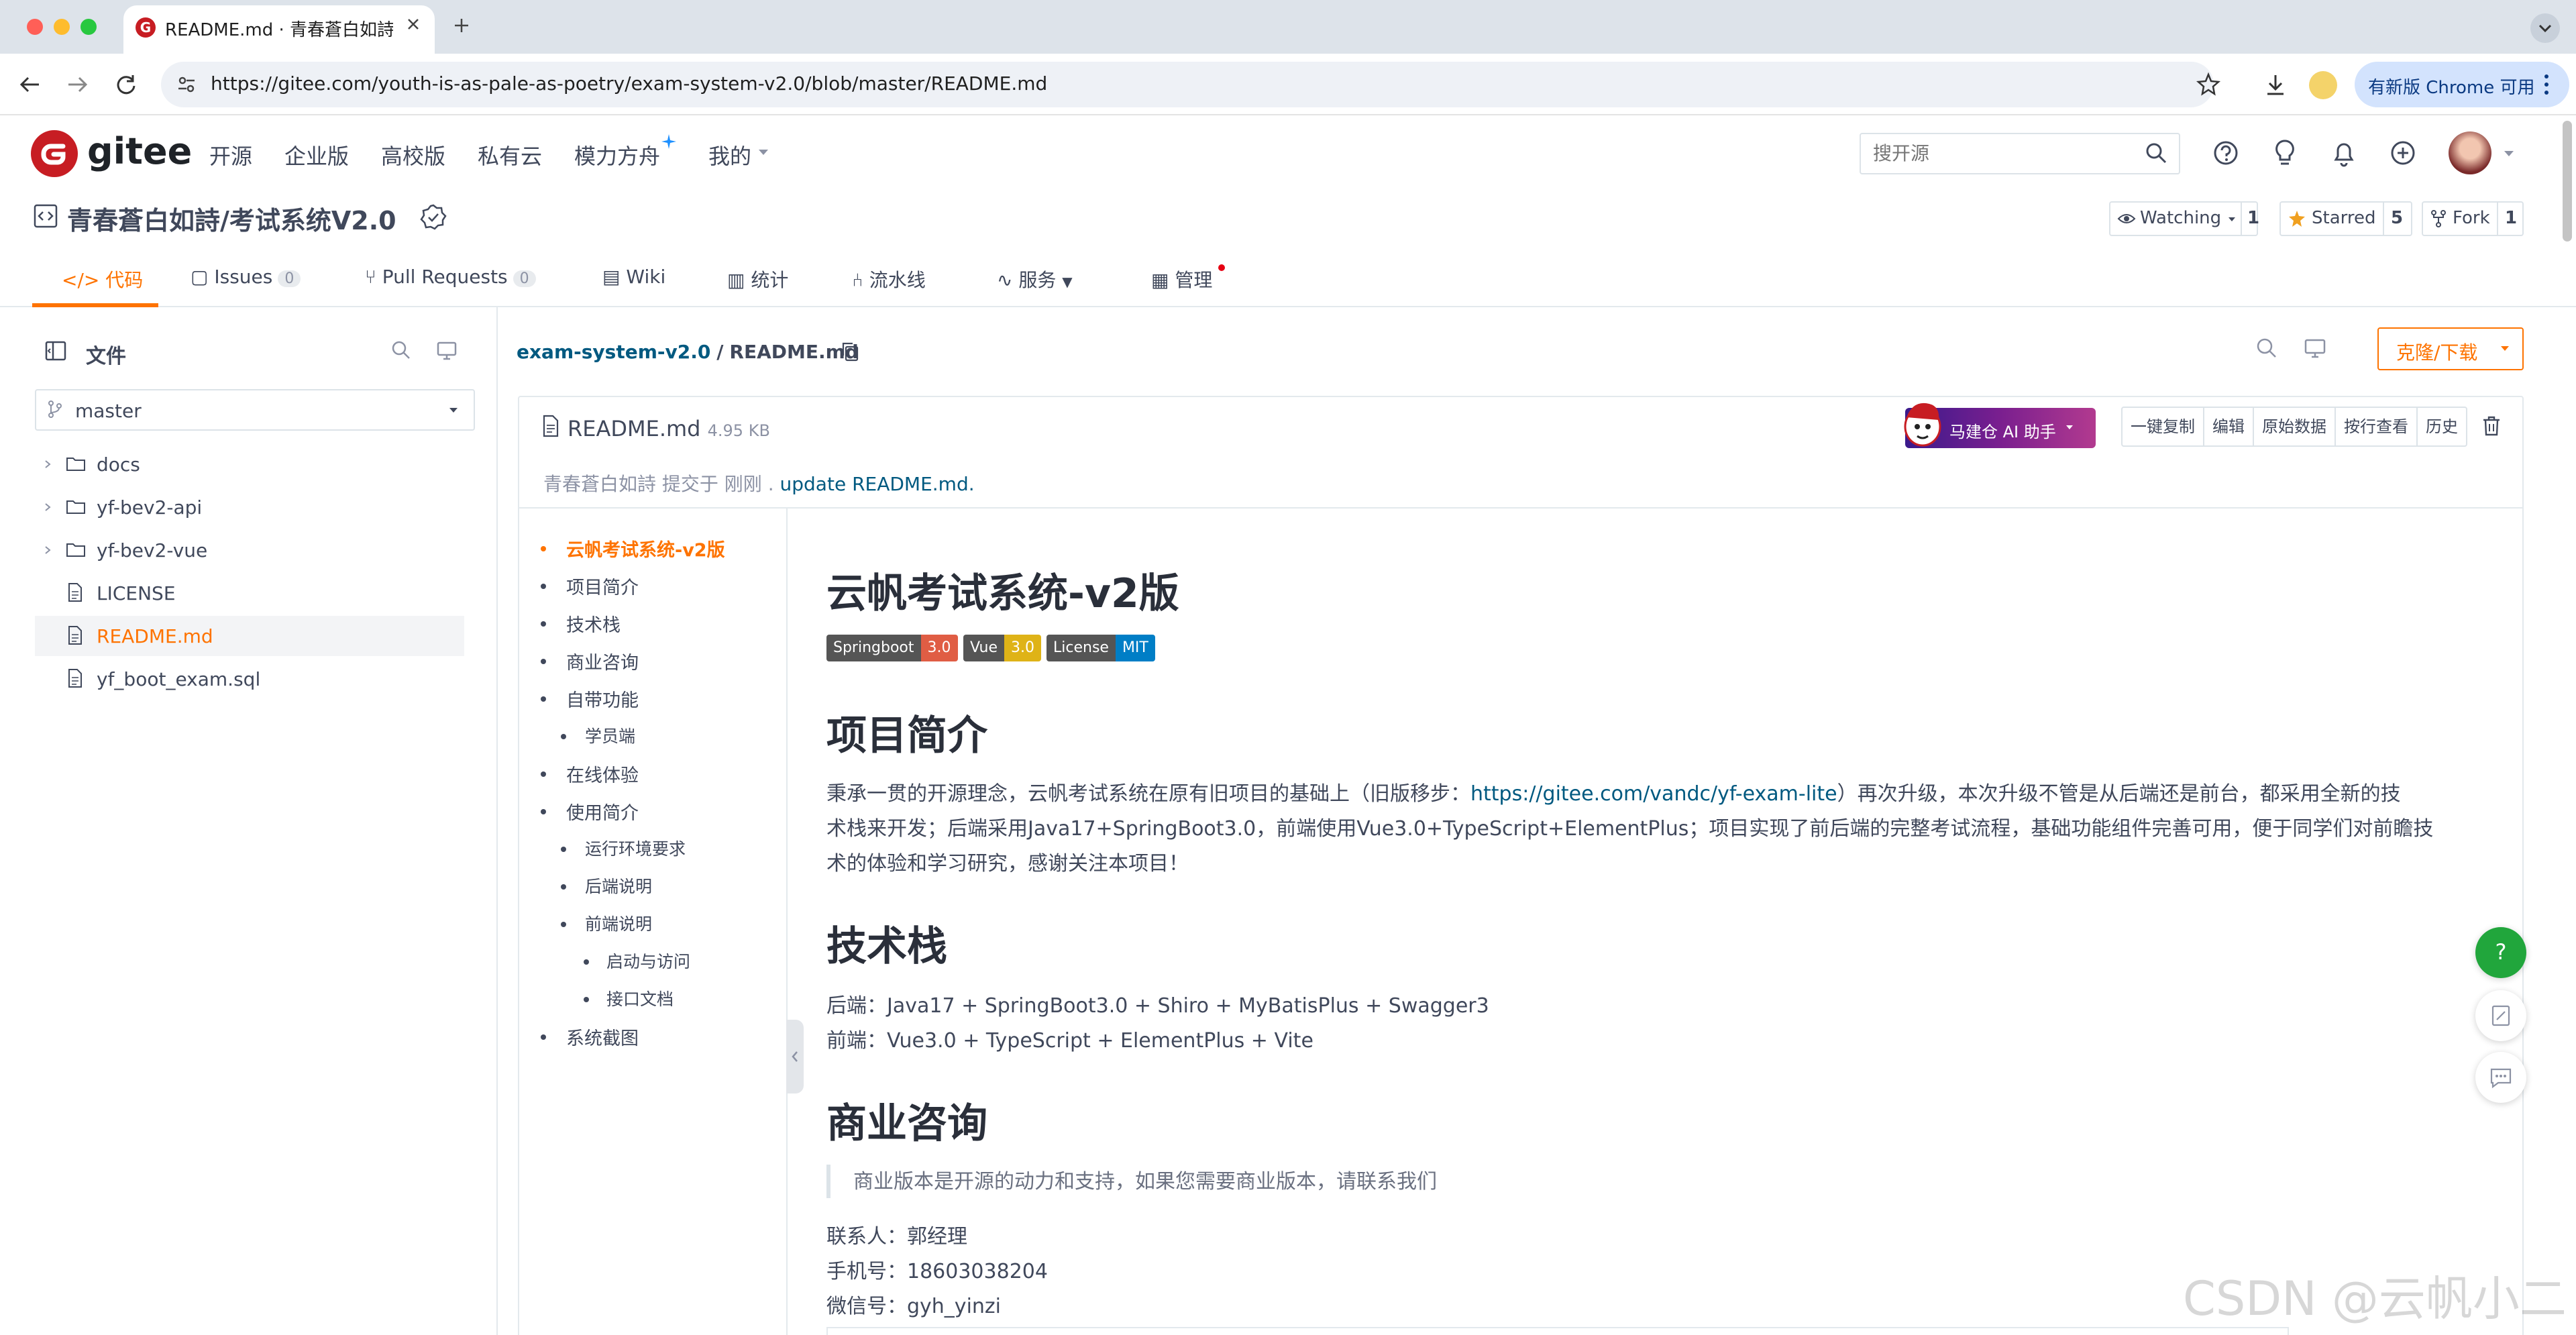 The image size is (2576, 1335). I want to click on line-view-button: 按行查看, so click(2377, 426).